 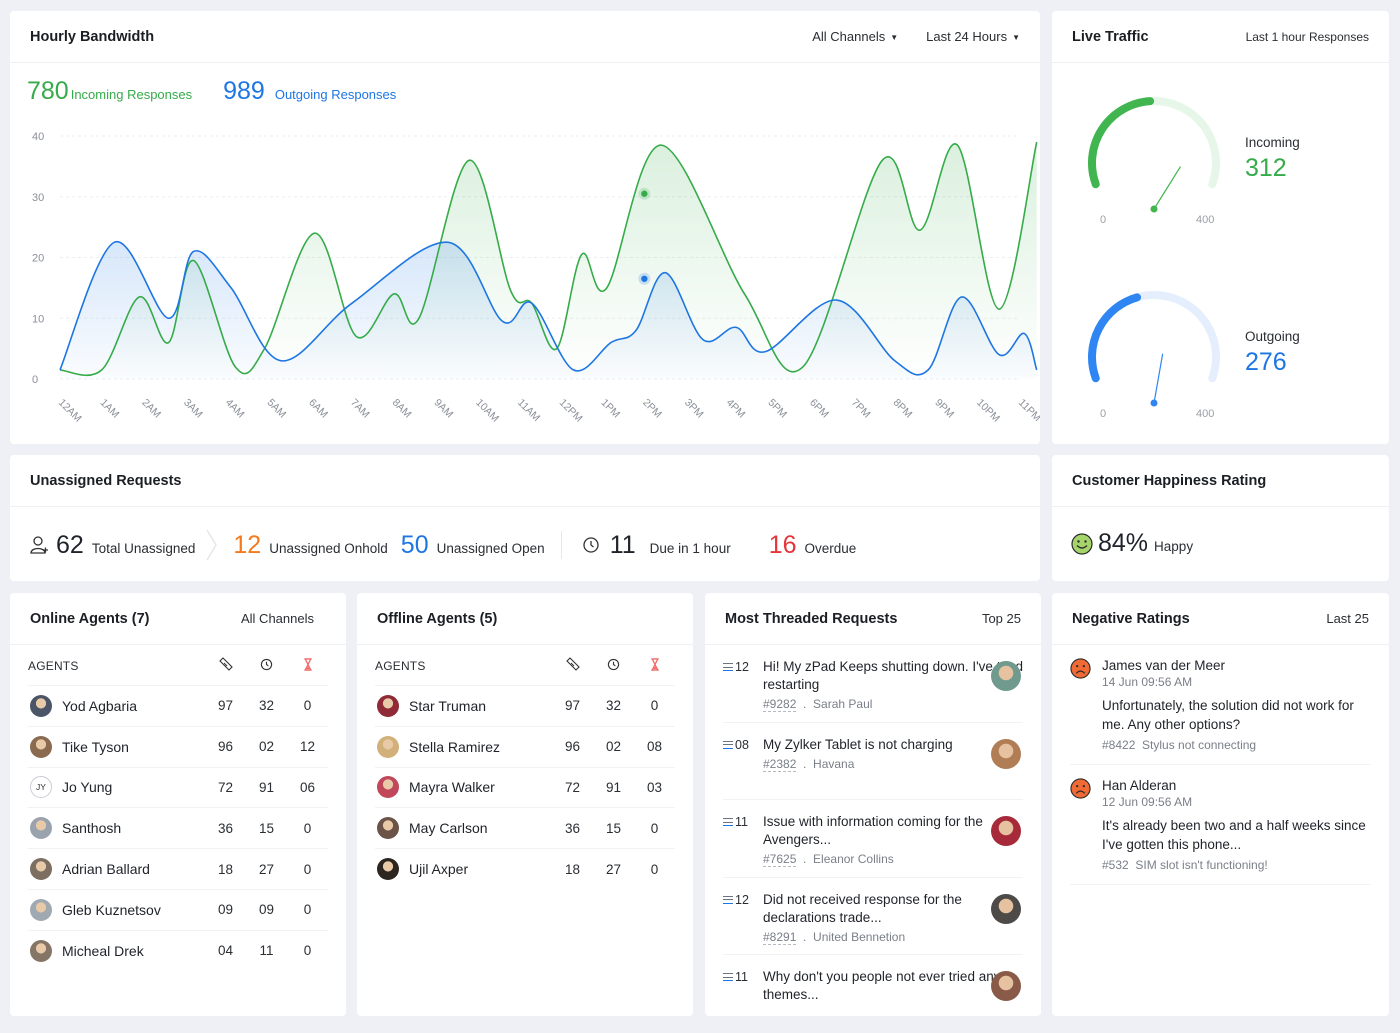 I want to click on card-subtitle: Last 1 hour Responses, so click(x=1307, y=36).